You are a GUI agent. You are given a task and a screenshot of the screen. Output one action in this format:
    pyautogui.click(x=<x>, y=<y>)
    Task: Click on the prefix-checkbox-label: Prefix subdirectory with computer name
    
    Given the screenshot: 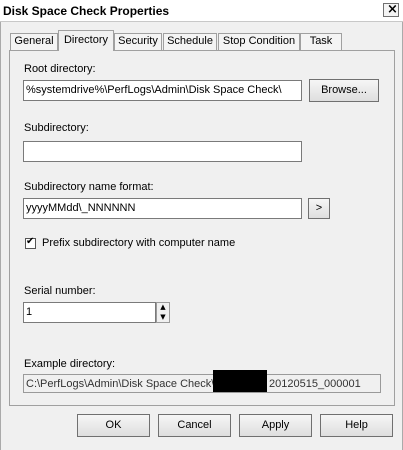 What is the action you would take?
    pyautogui.click(x=138, y=243)
    